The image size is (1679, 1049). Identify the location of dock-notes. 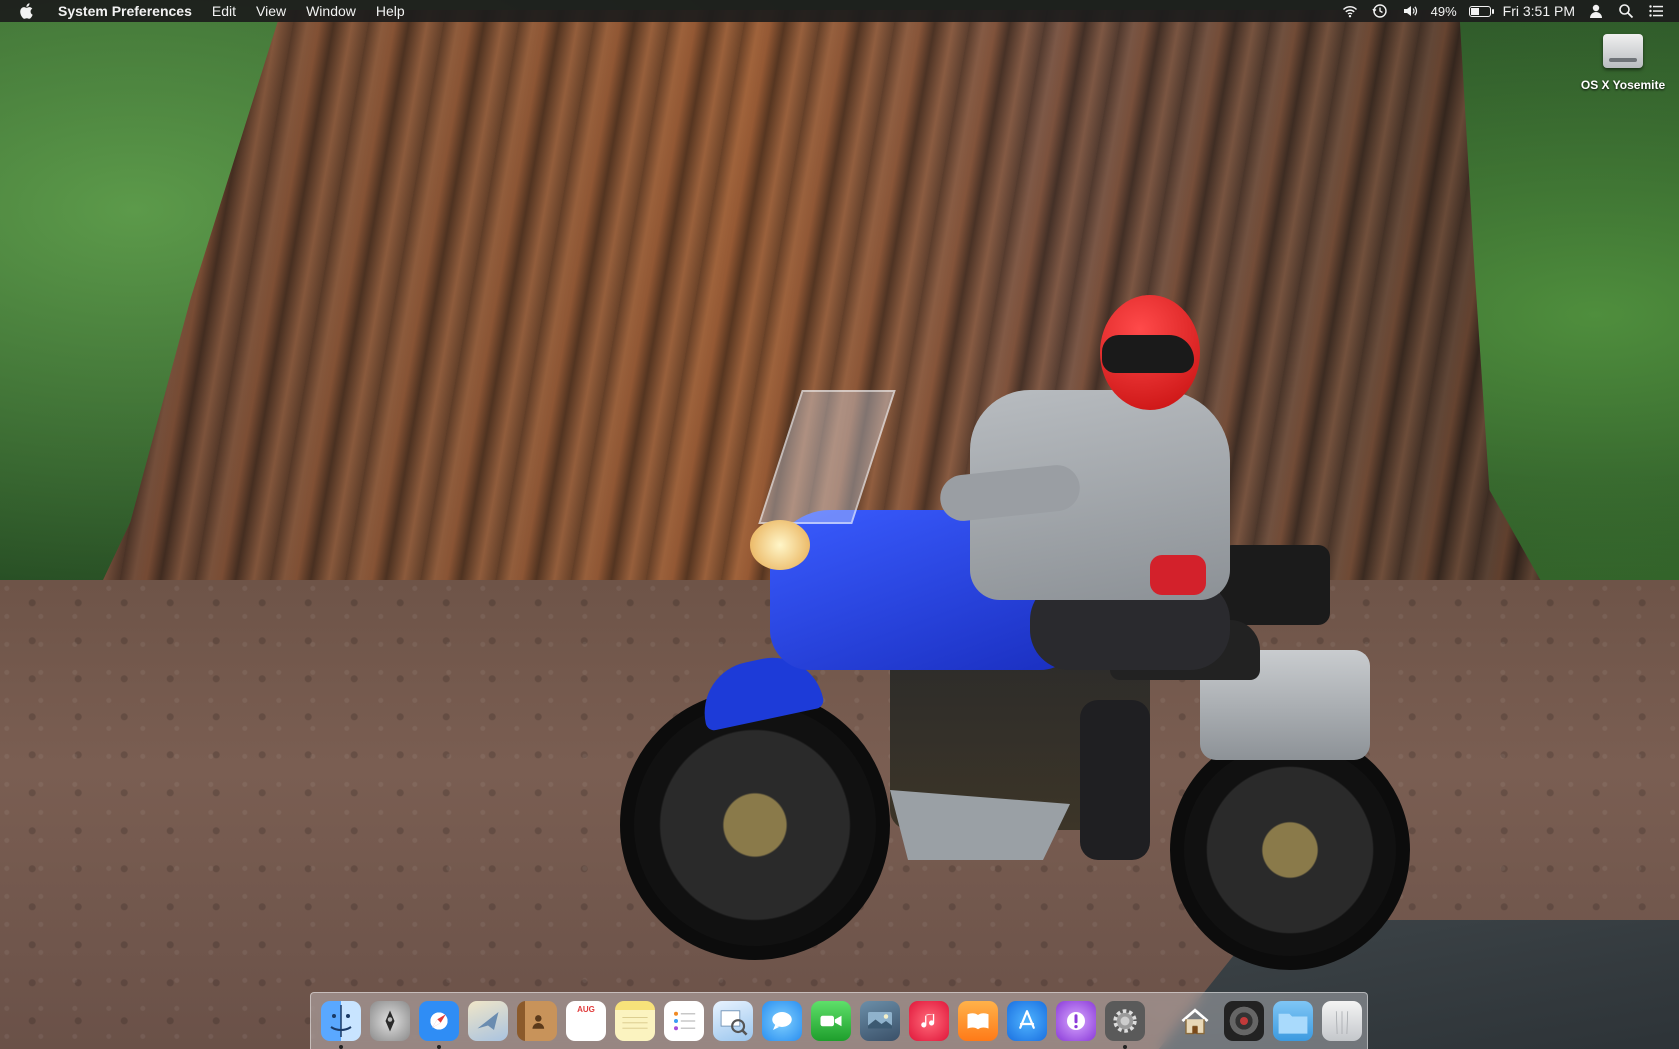
(635, 1021).